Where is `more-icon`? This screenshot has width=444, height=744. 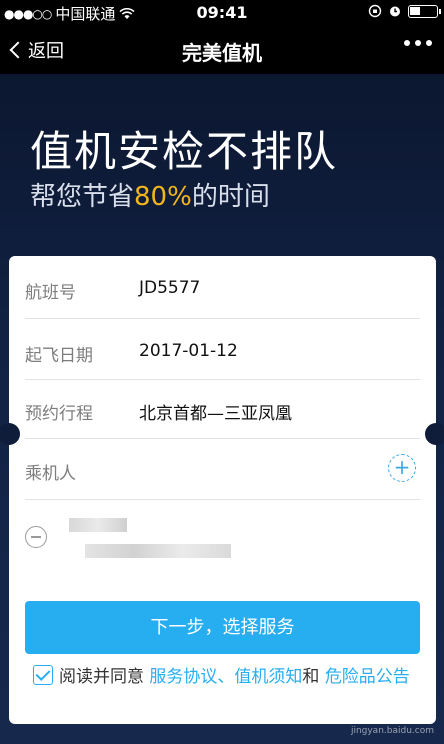
more-icon is located at coordinates (418, 43).